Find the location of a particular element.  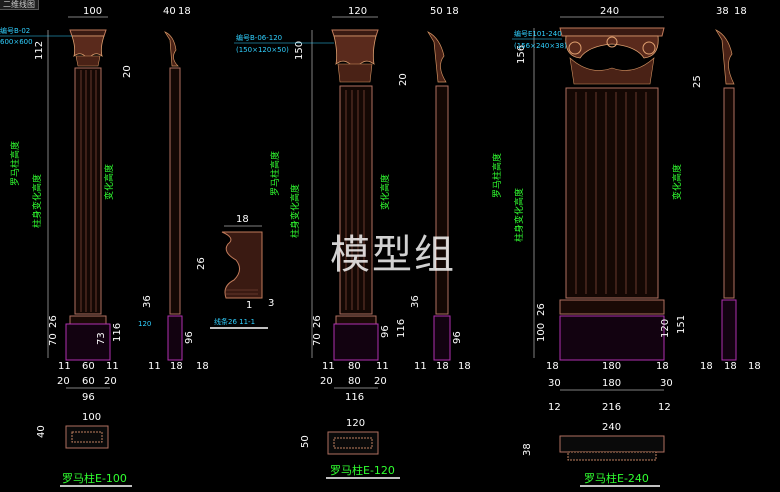

dim-bottom-side-left: 12 is located at coordinates (554, 407).